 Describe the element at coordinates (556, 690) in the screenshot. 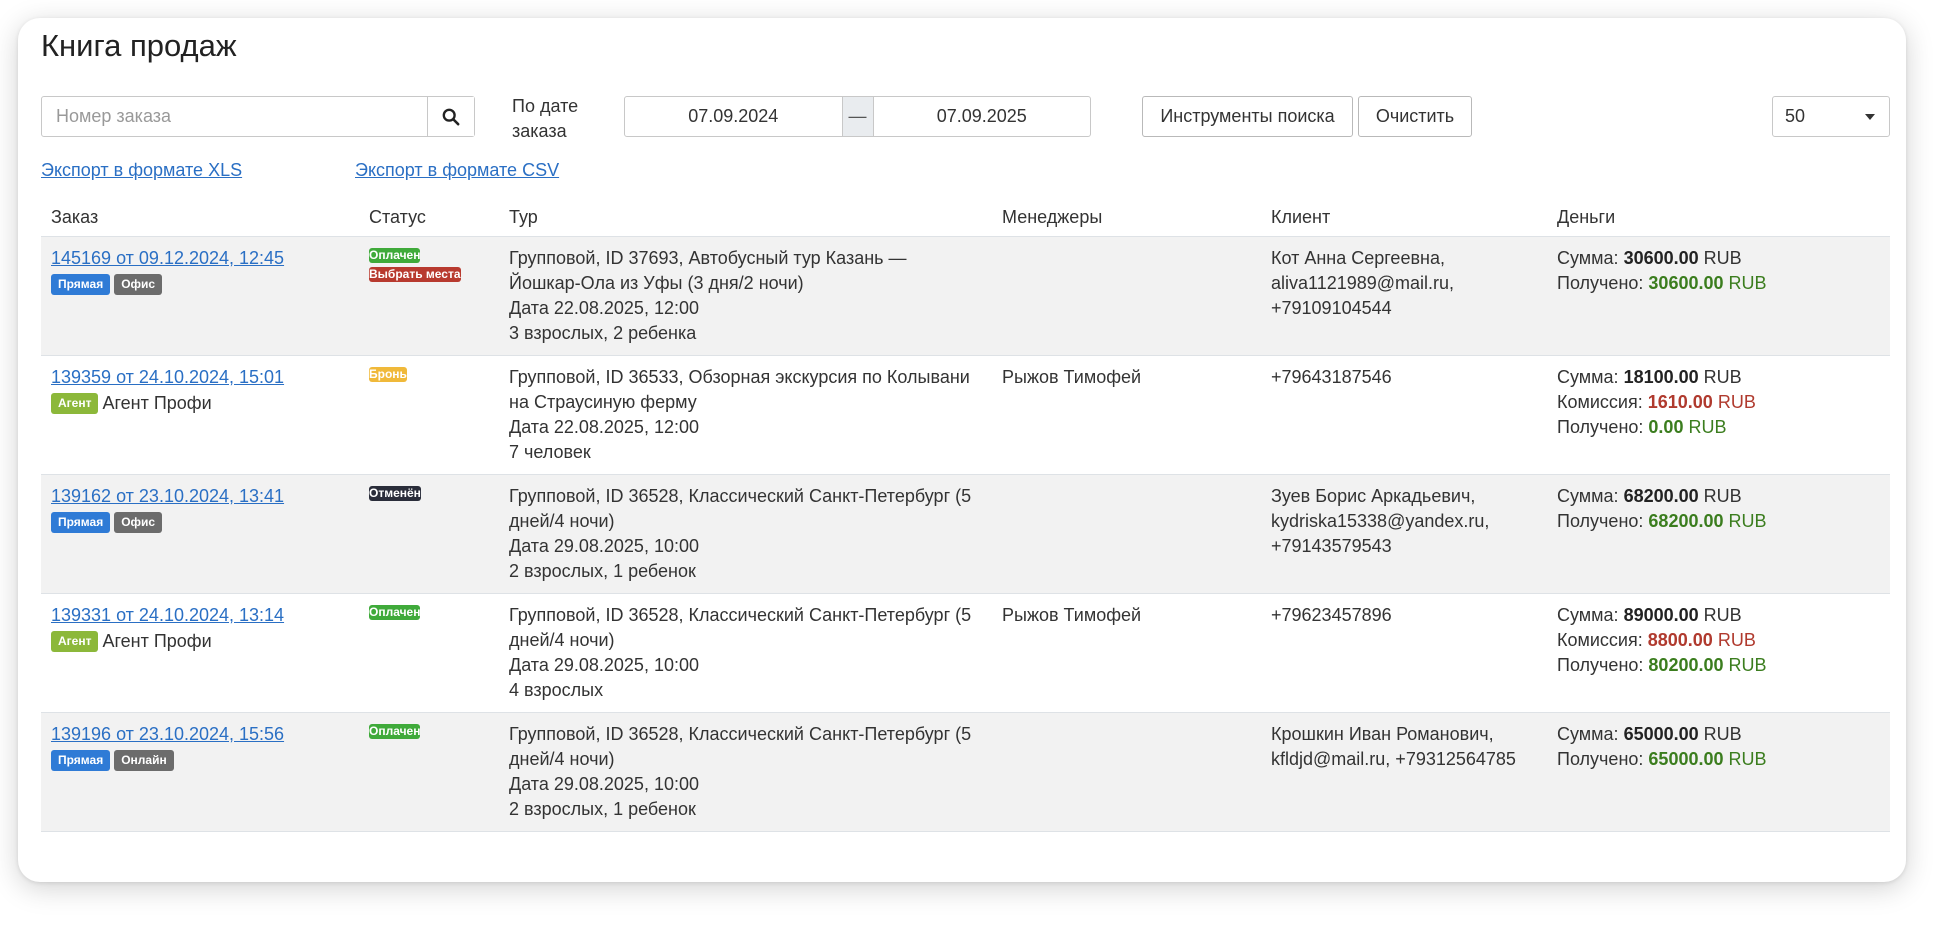

I see `tour-people: 4 взрослых` at that location.